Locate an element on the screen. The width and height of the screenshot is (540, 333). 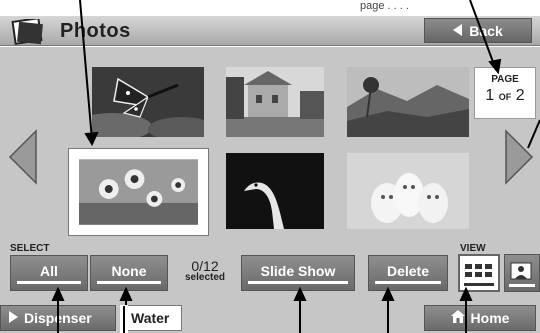
photo-thumbnail-landscape is located at coordinates (408, 102).